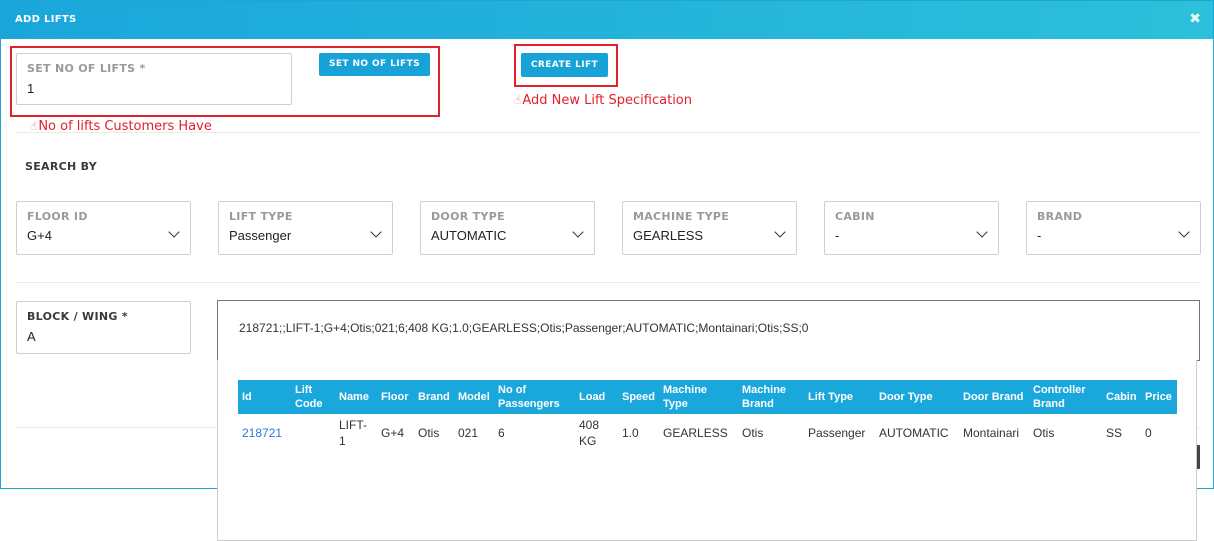 This screenshot has height=541, width=1214. I want to click on column-header: Model, so click(474, 397).